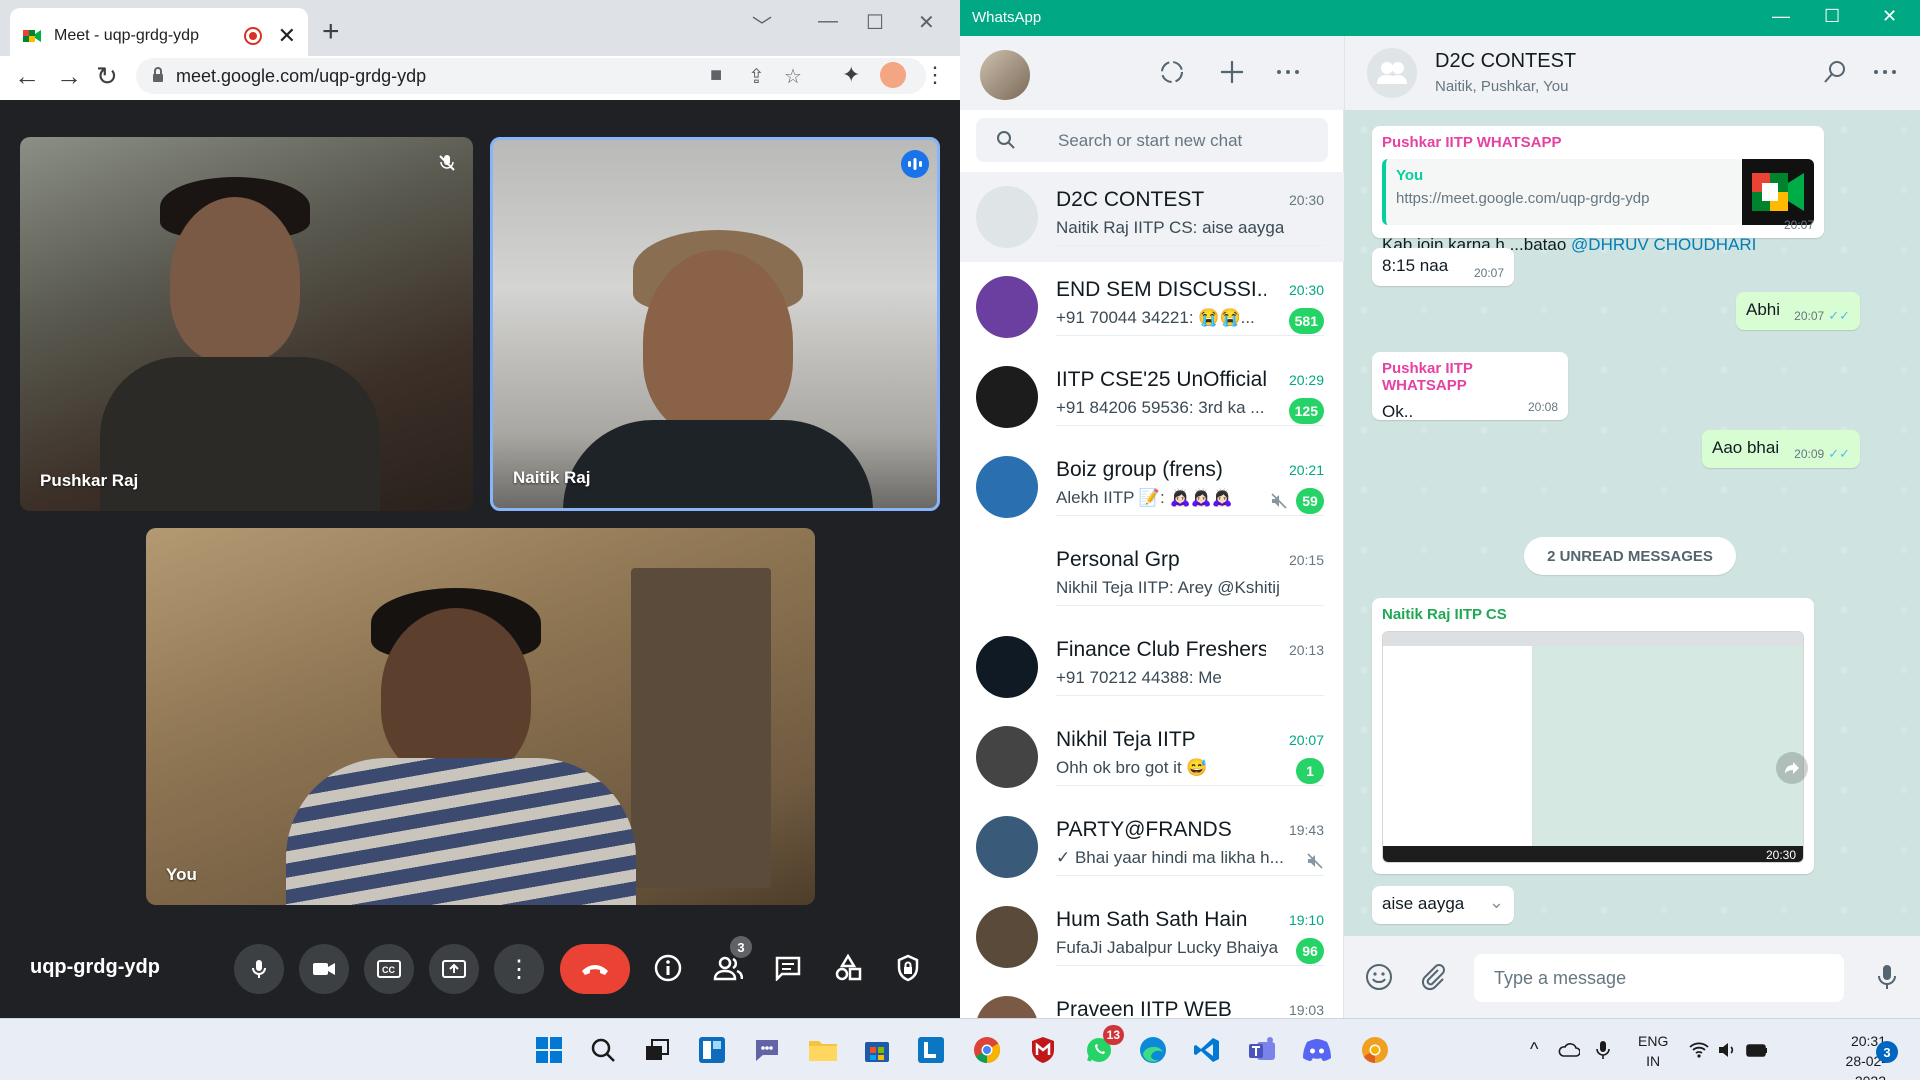  Describe the element at coordinates (480, 716) in the screenshot. I see `video-tile-self: You` at that location.